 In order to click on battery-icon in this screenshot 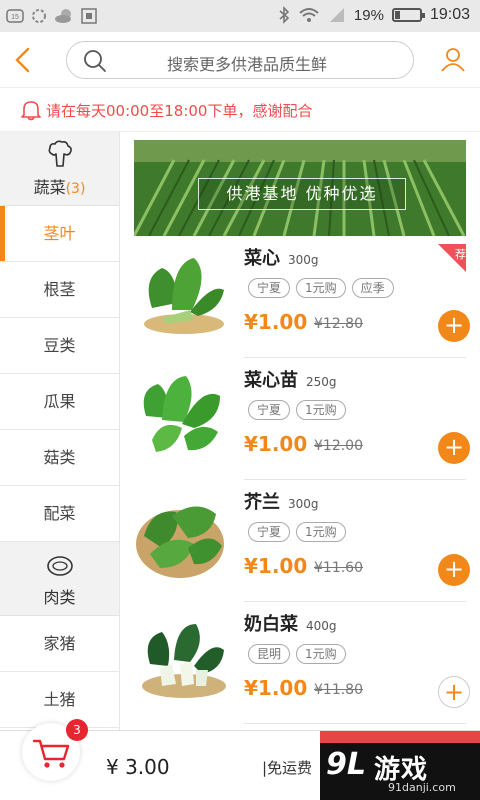, I will do `click(408, 15)`.